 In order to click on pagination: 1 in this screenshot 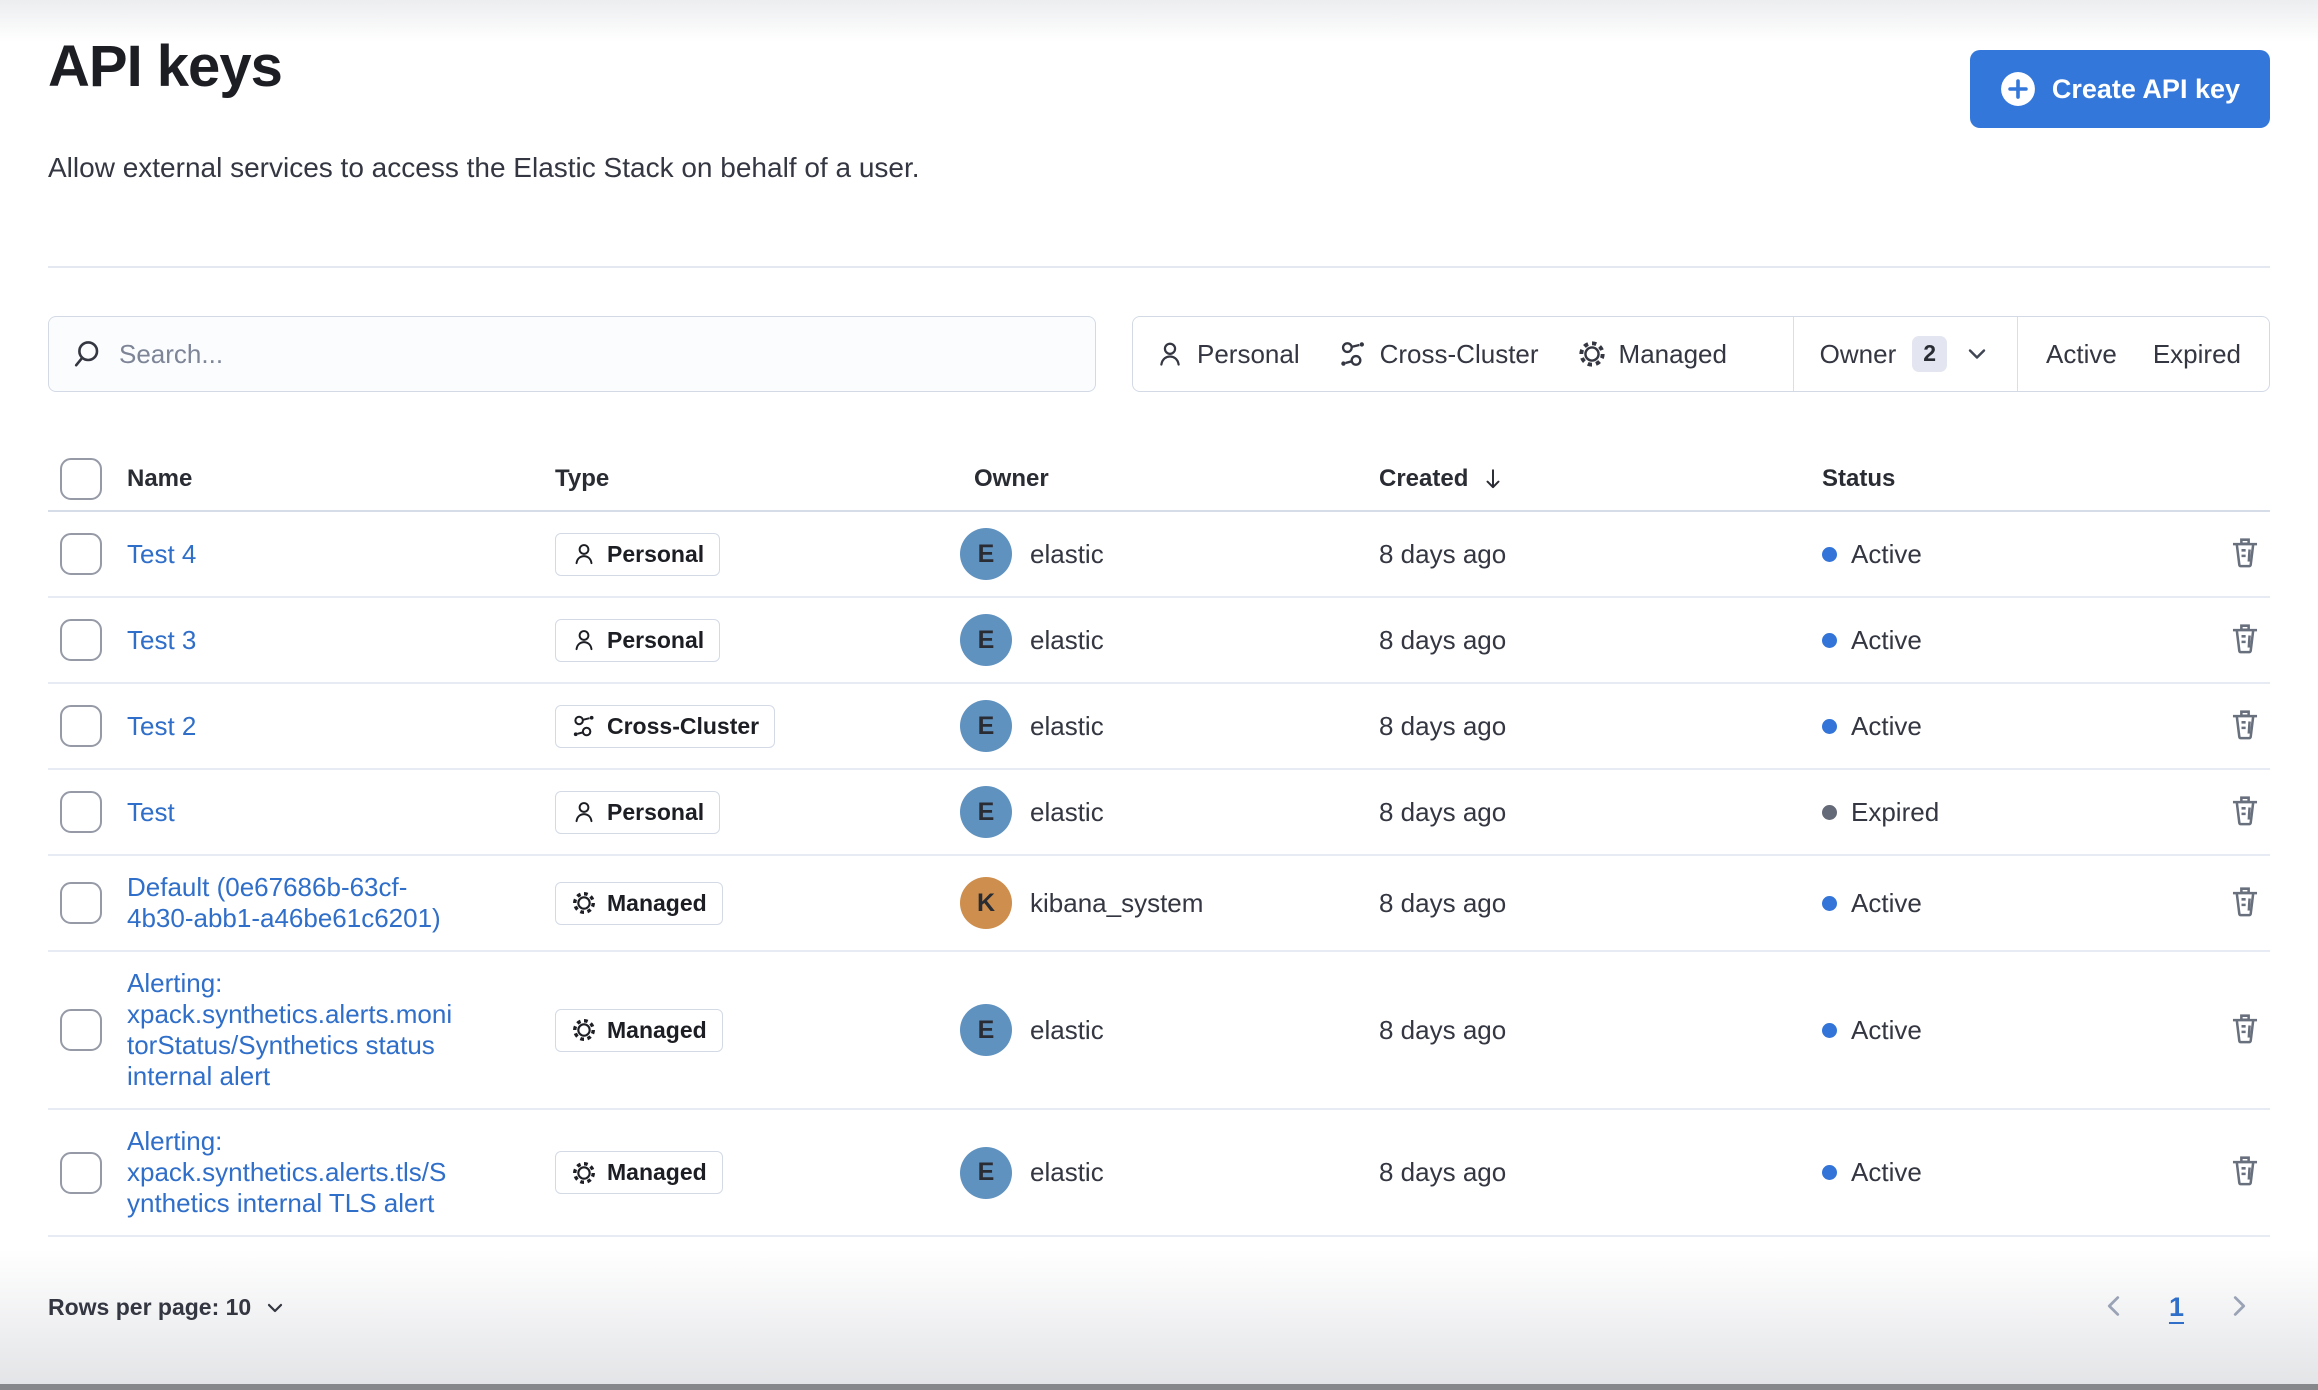, I will do `click(2176, 1307)`.